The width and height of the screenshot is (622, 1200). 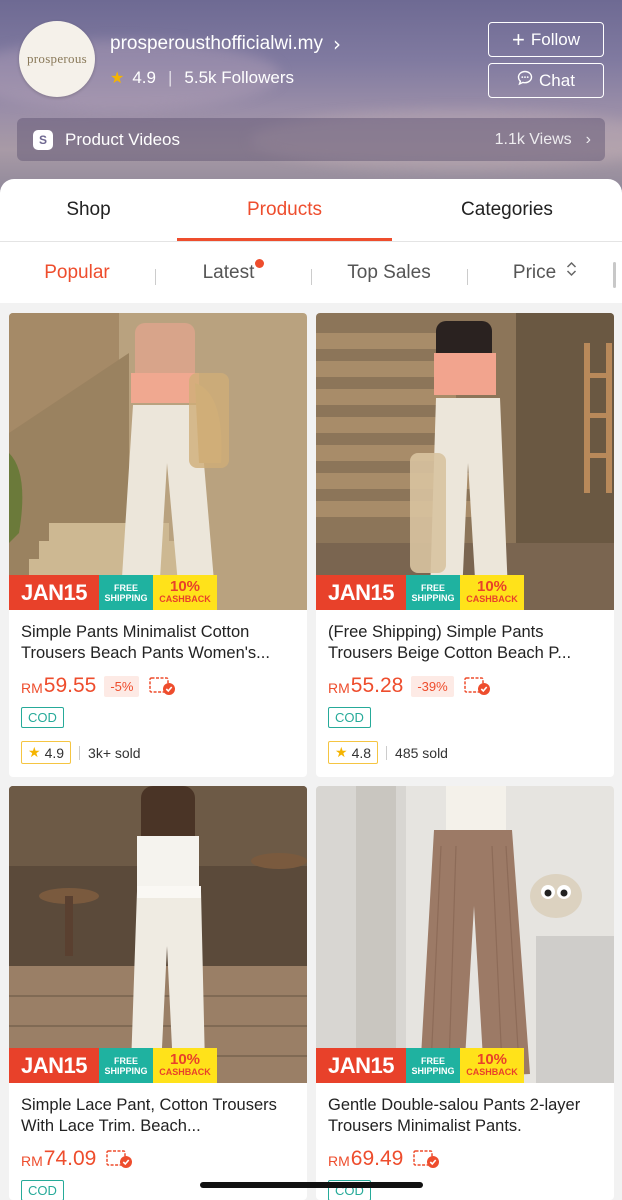 I want to click on rating-divider, so click(x=80, y=752).